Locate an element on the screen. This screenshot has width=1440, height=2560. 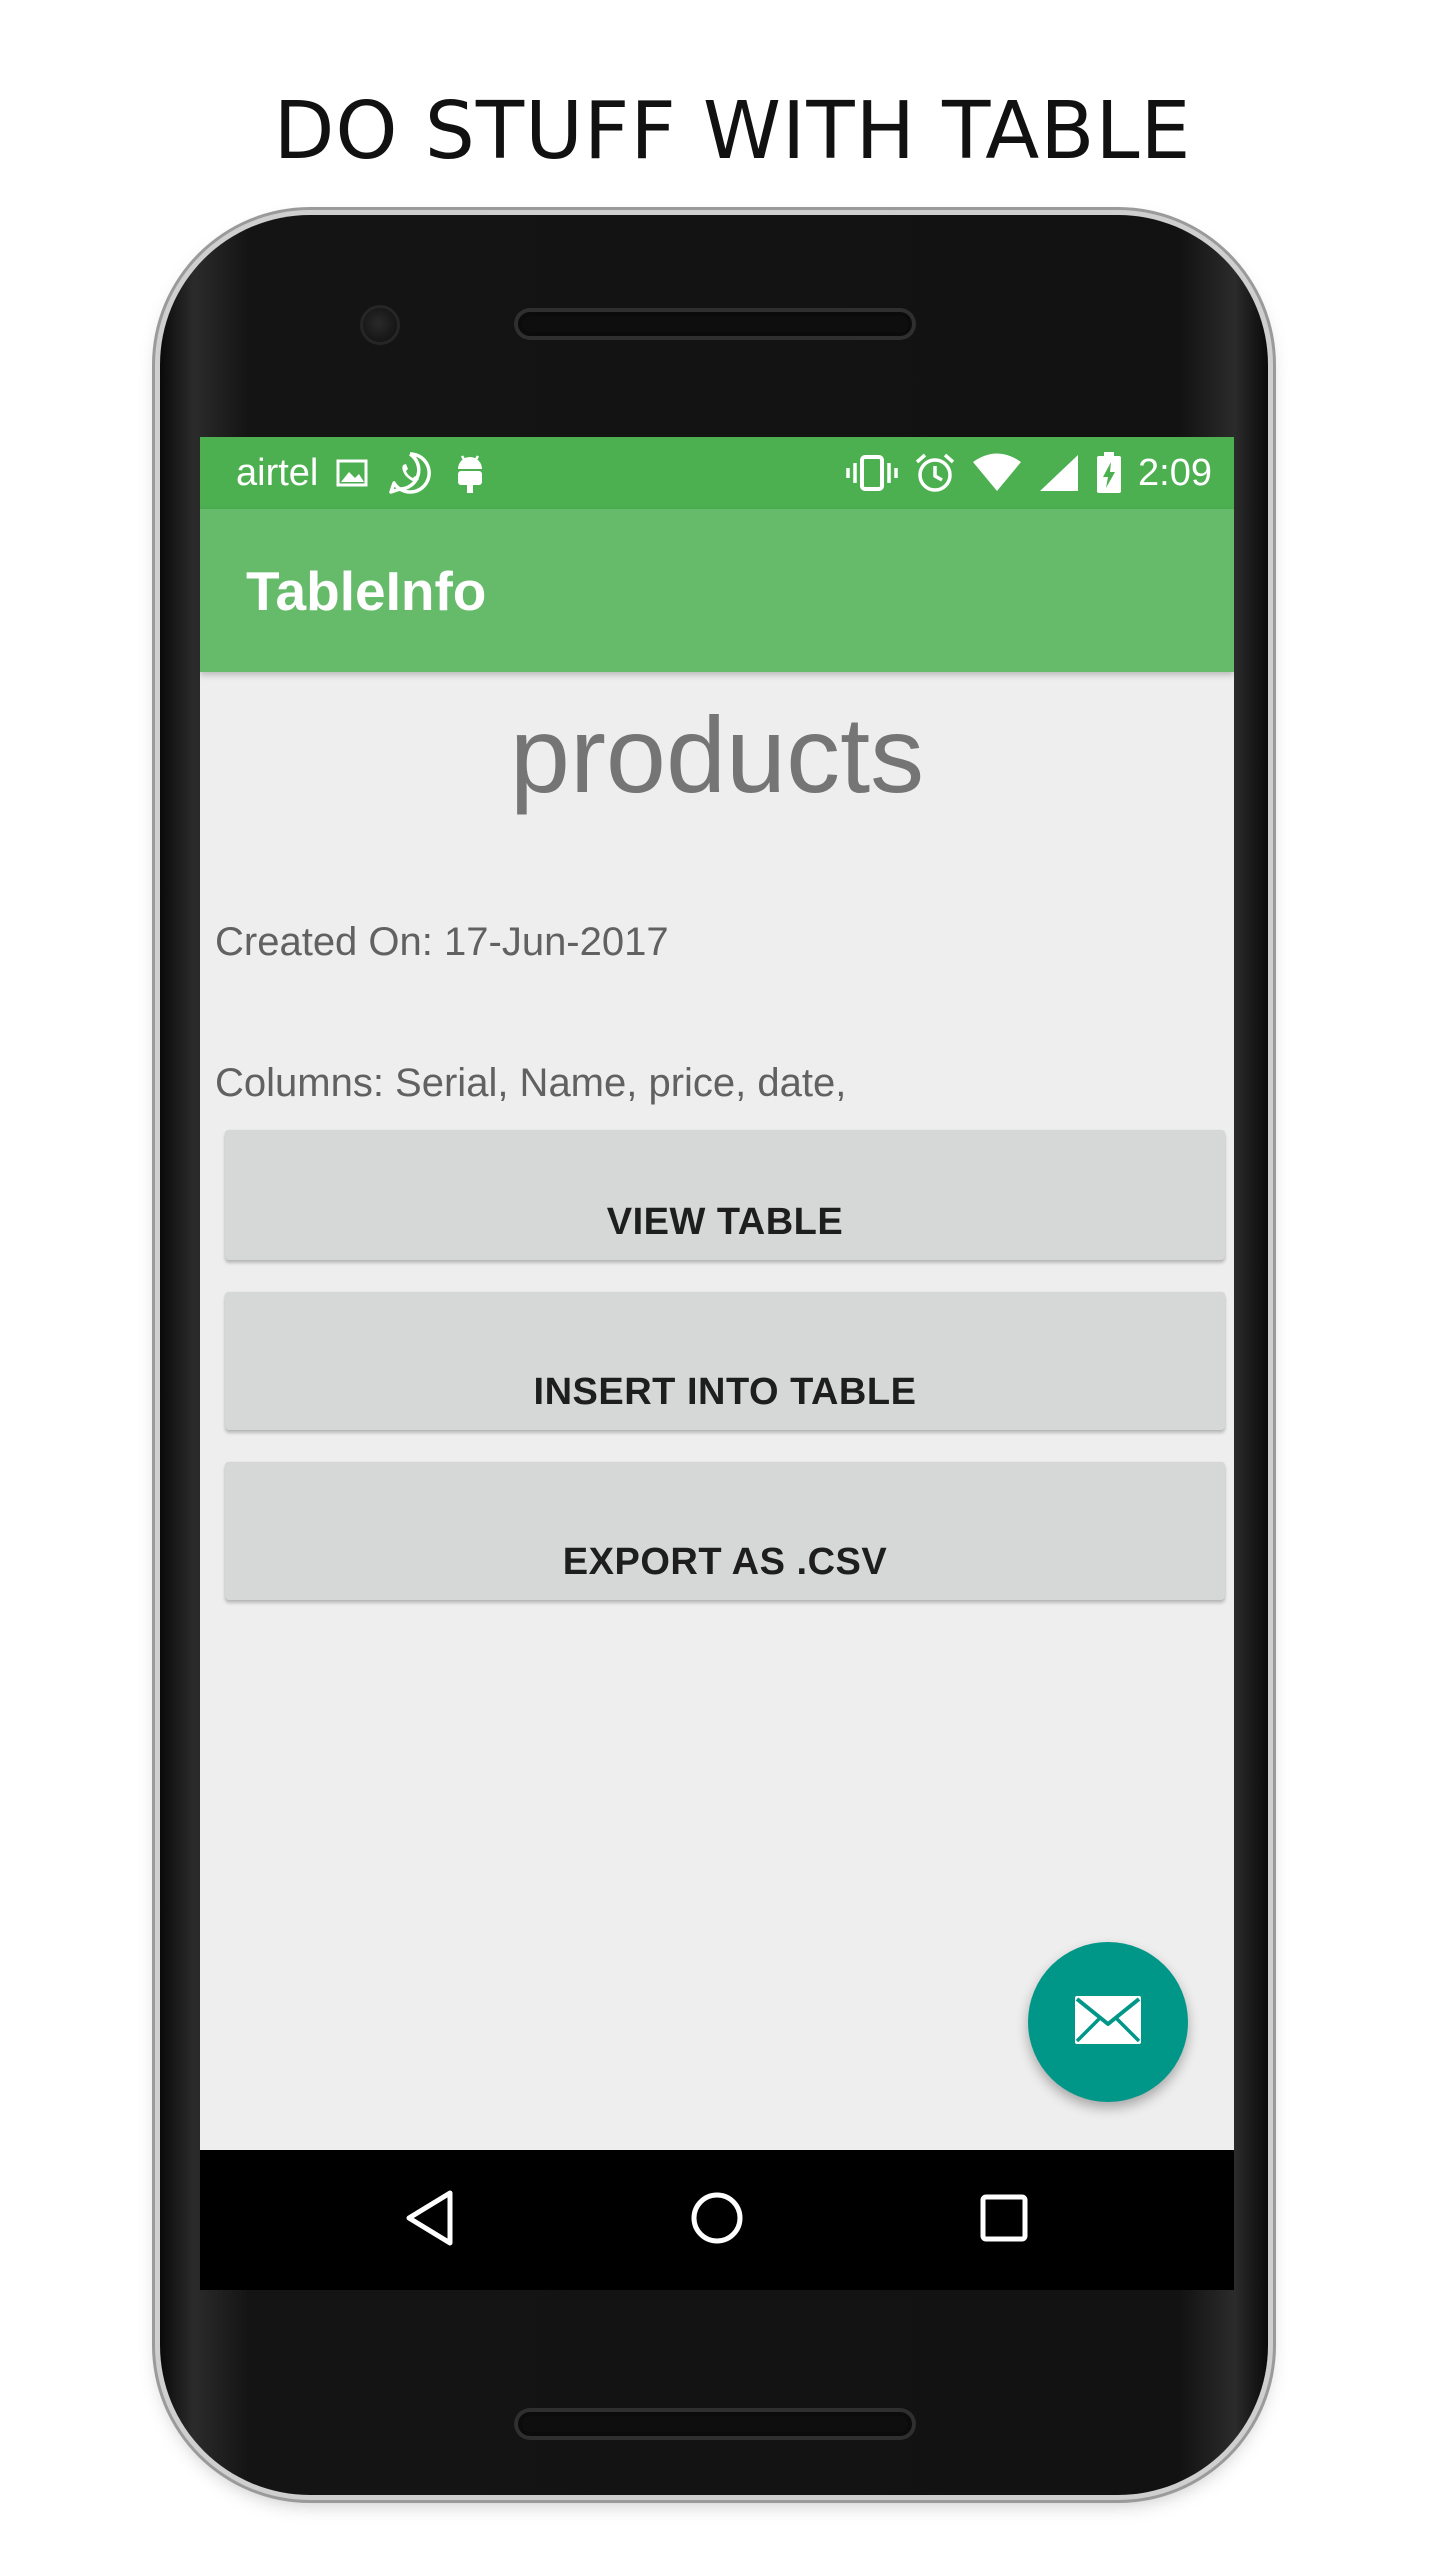
app-bar: TableInfo is located at coordinates (717, 590).